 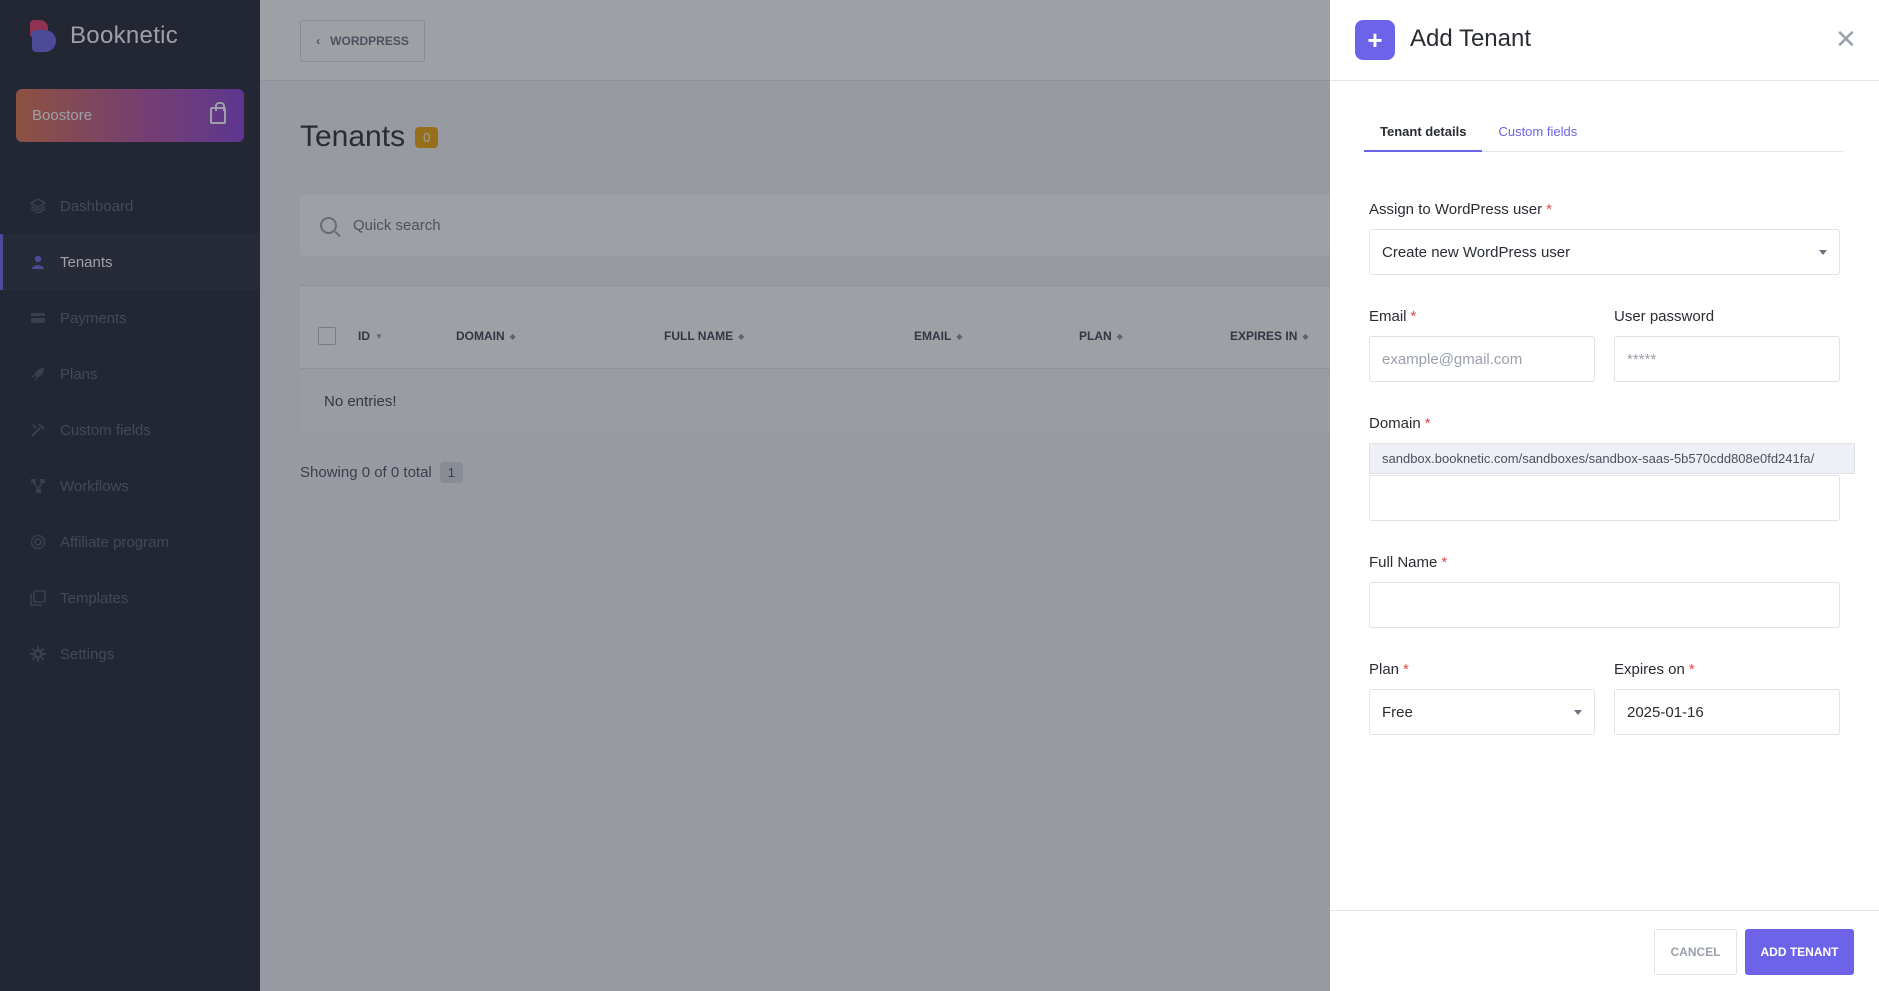 I want to click on plan-select: Free, so click(x=1482, y=712).